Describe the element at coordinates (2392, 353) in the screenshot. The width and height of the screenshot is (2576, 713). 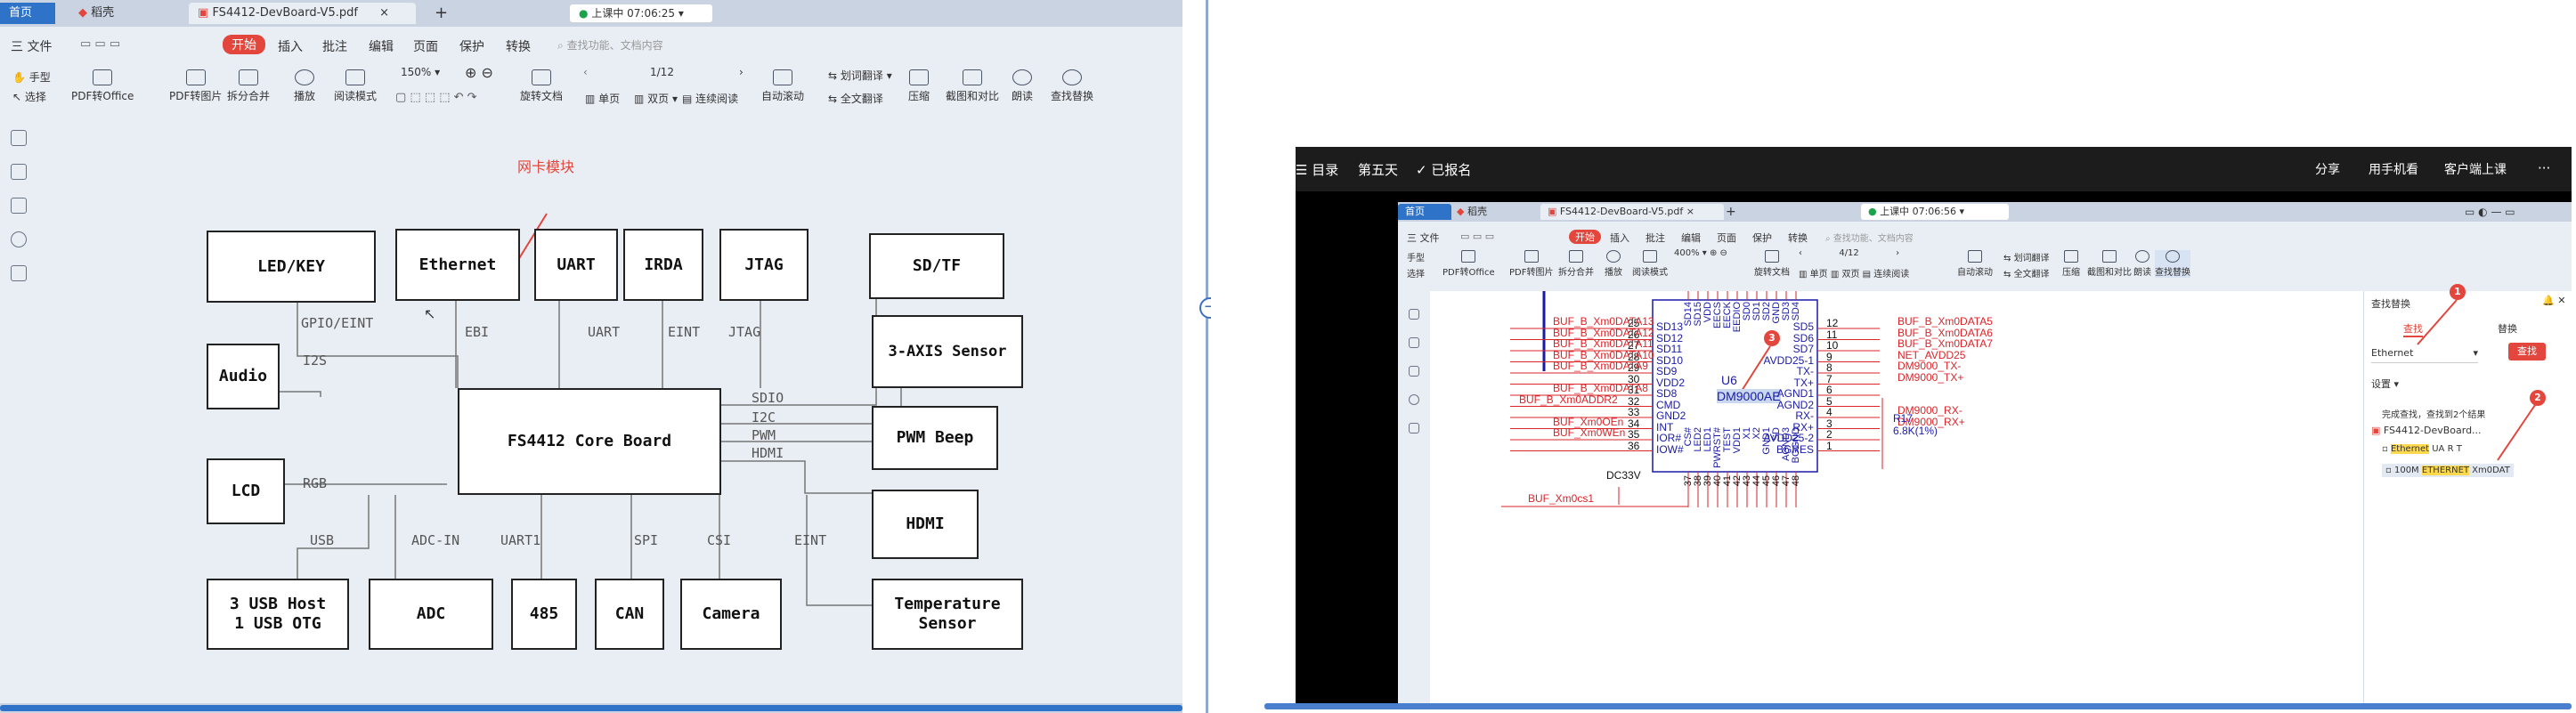
I see `find-input-value: Ethernet` at that location.